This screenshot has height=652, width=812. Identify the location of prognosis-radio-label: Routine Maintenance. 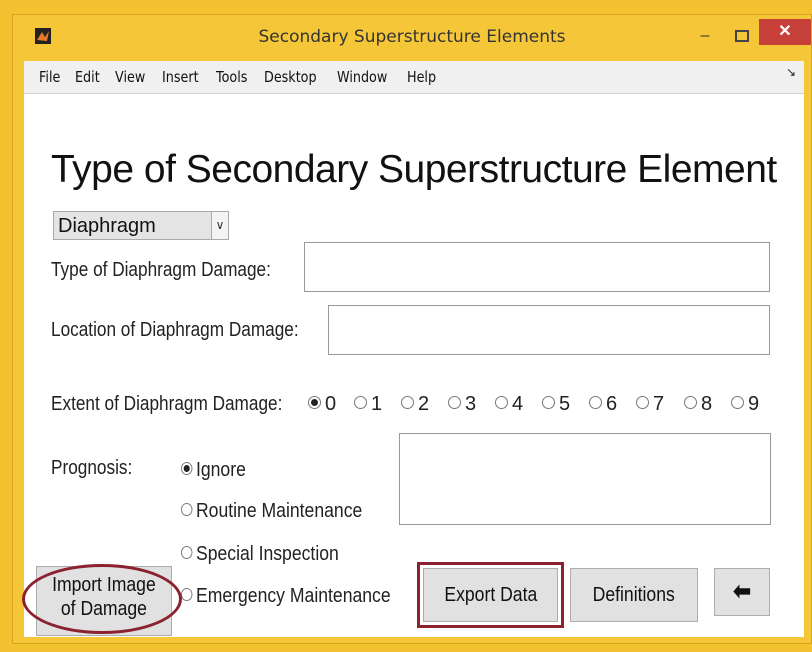
(279, 511).